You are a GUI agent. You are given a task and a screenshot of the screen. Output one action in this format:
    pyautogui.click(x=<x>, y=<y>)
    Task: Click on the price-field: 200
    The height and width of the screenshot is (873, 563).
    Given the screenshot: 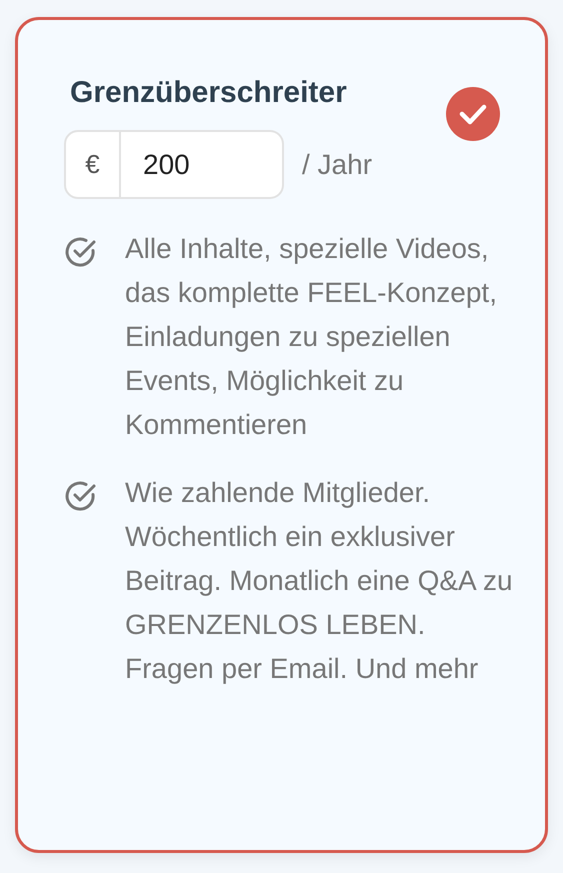 What is the action you would take?
    pyautogui.click(x=202, y=164)
    